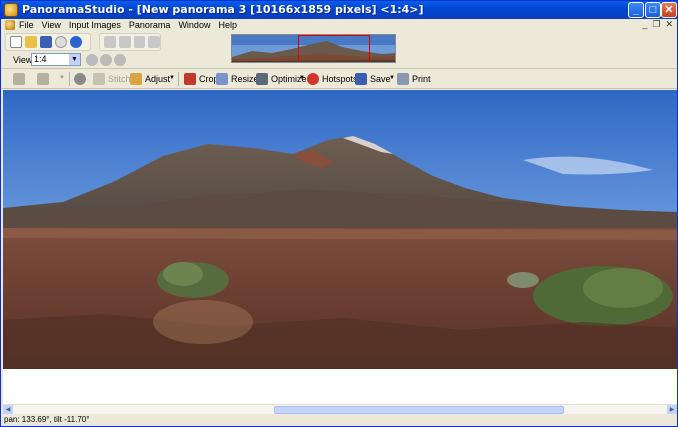 The image size is (678, 427). Describe the element at coordinates (76, 42) in the screenshot. I see `help-icon` at that location.